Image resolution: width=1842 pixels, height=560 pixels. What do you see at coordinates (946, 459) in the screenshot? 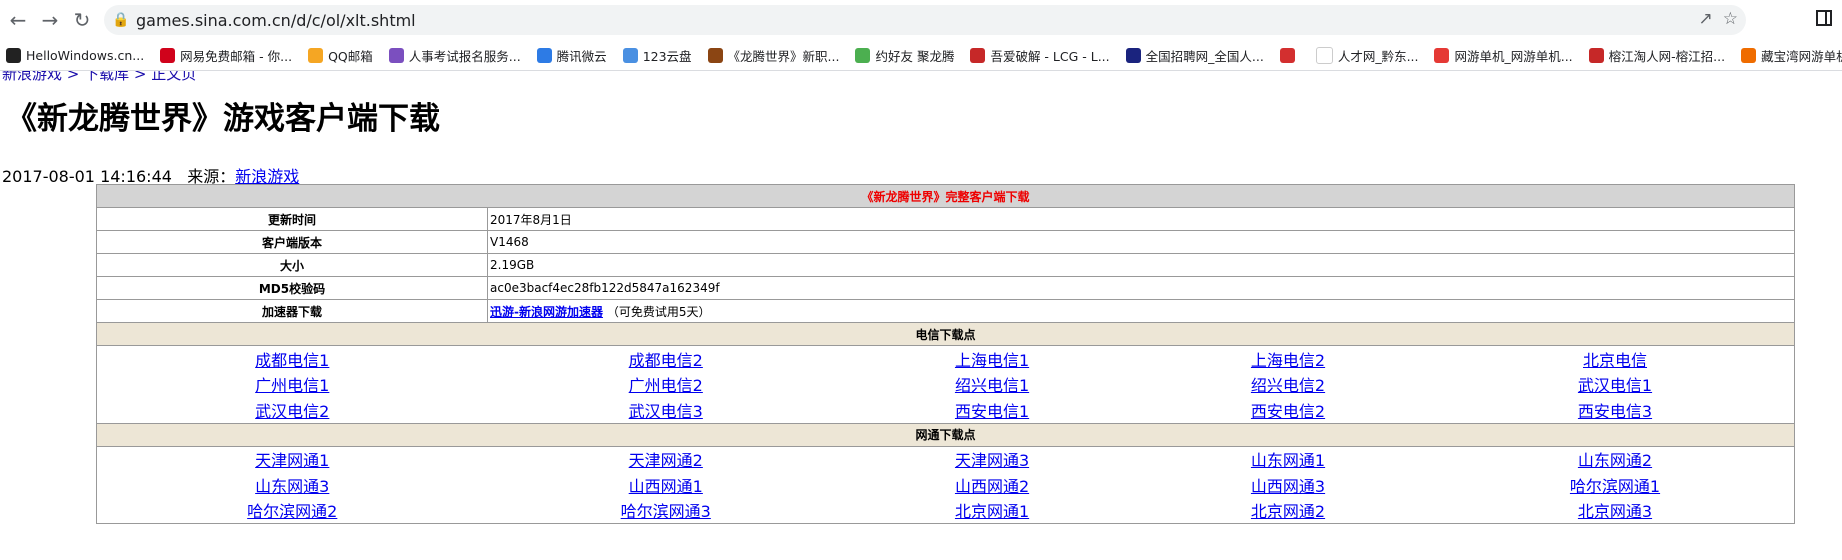
I see `netcom-mirror-row: 天津网通1 天津网通2 天津网通3 山东网通1 山东网通2` at bounding box center [946, 459].